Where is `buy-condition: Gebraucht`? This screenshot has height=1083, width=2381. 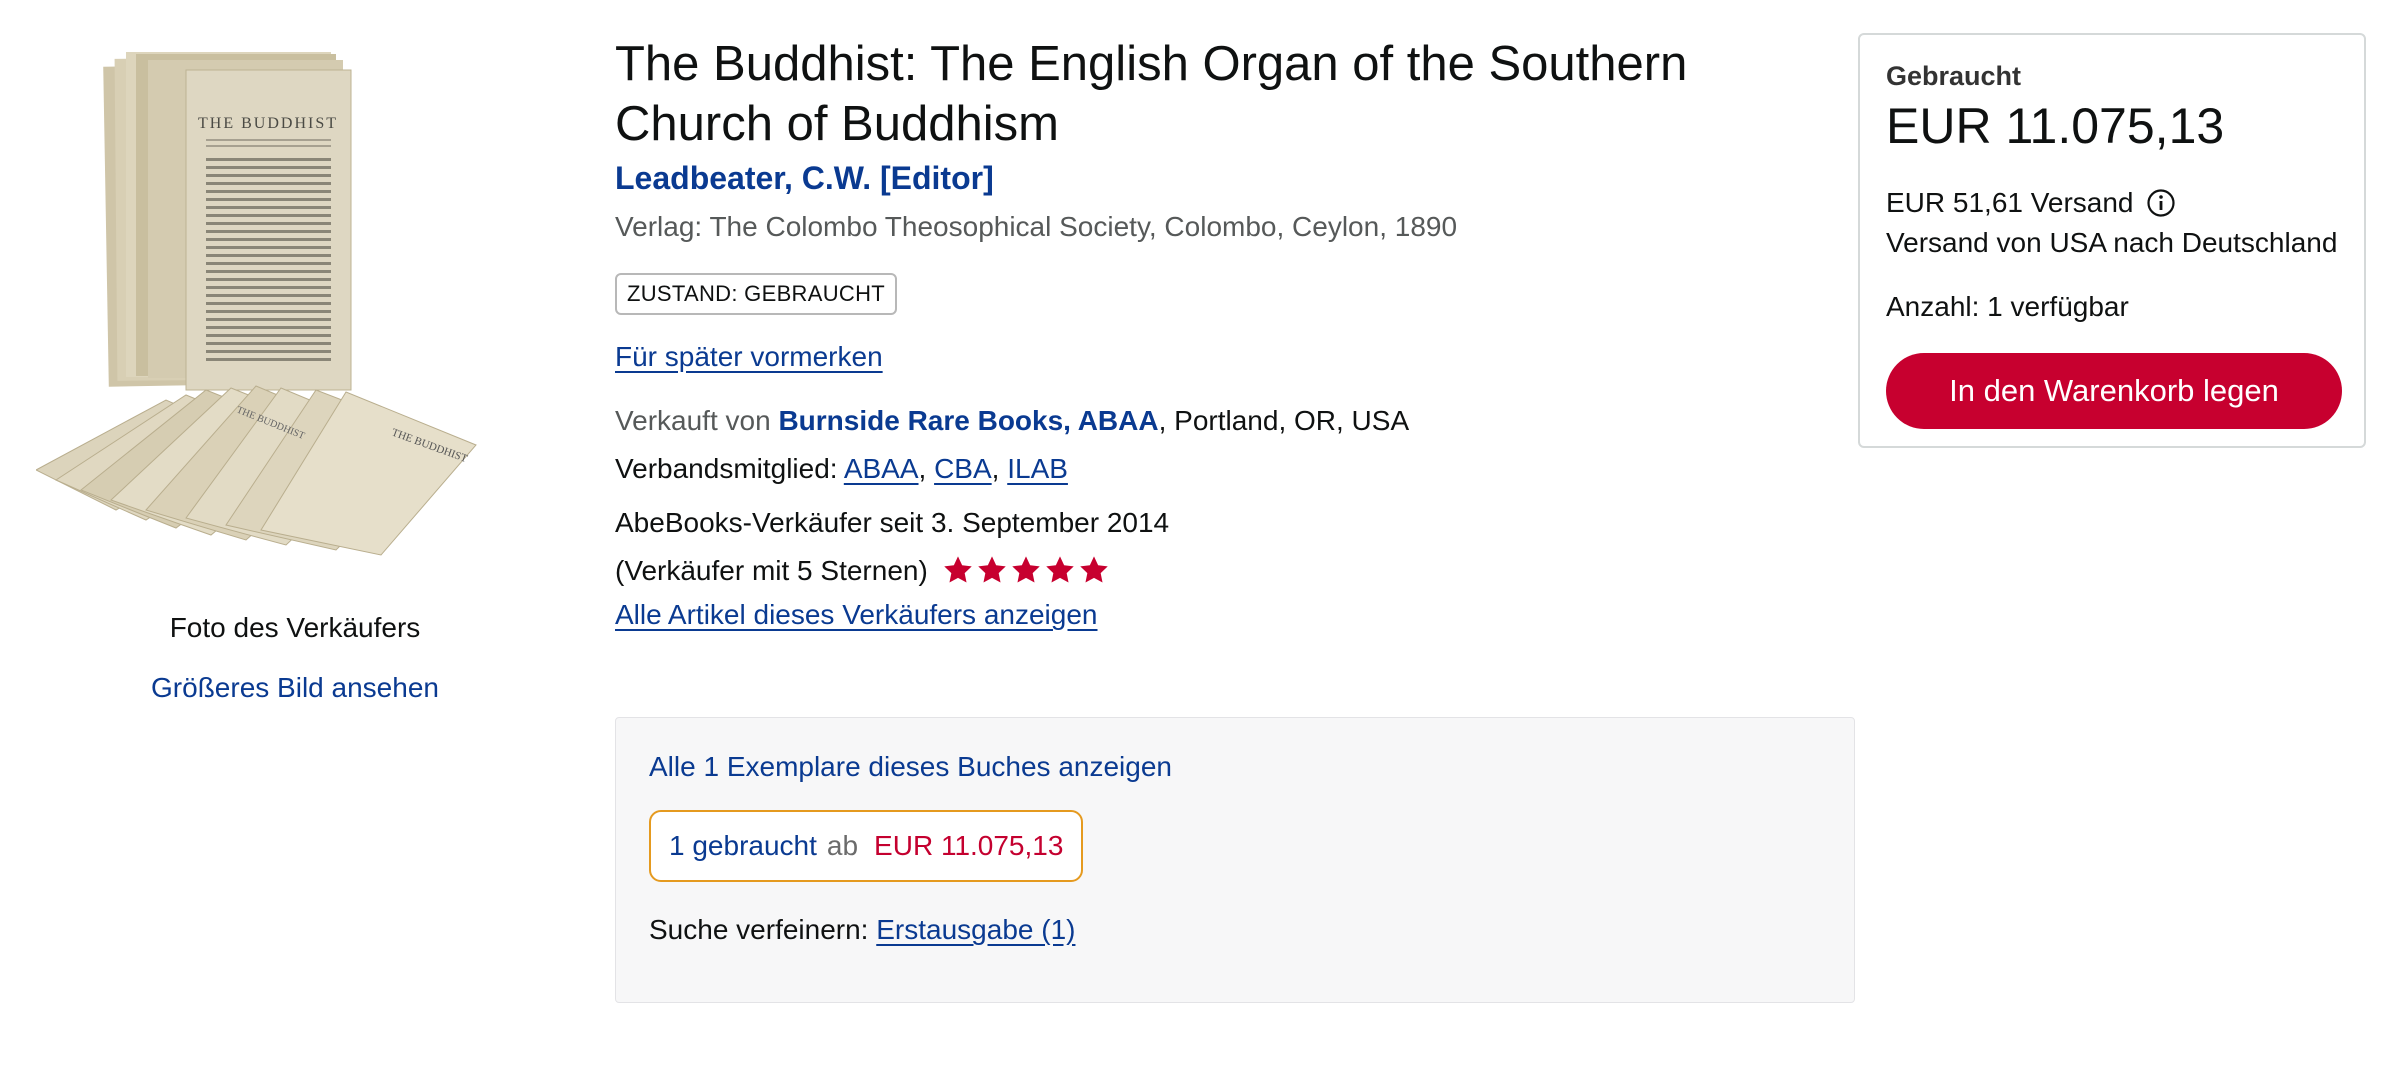
buy-condition: Gebraucht is located at coordinates (1954, 76).